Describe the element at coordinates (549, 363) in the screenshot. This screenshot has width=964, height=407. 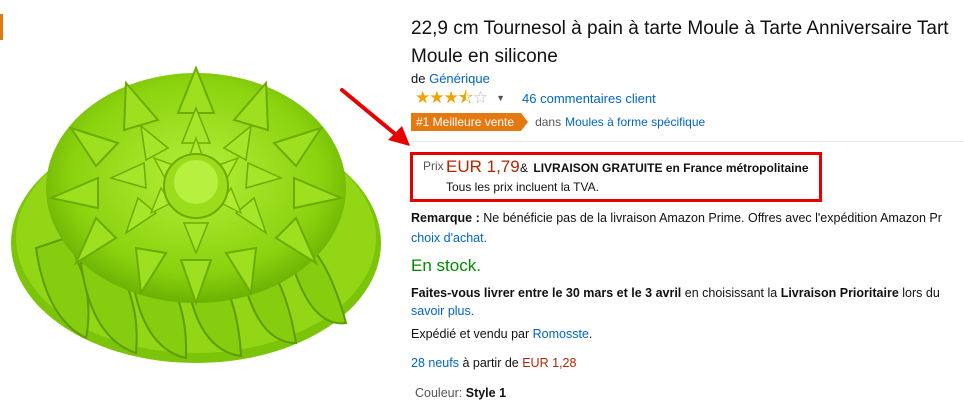
I see `offers-price: EUR 1,28` at that location.